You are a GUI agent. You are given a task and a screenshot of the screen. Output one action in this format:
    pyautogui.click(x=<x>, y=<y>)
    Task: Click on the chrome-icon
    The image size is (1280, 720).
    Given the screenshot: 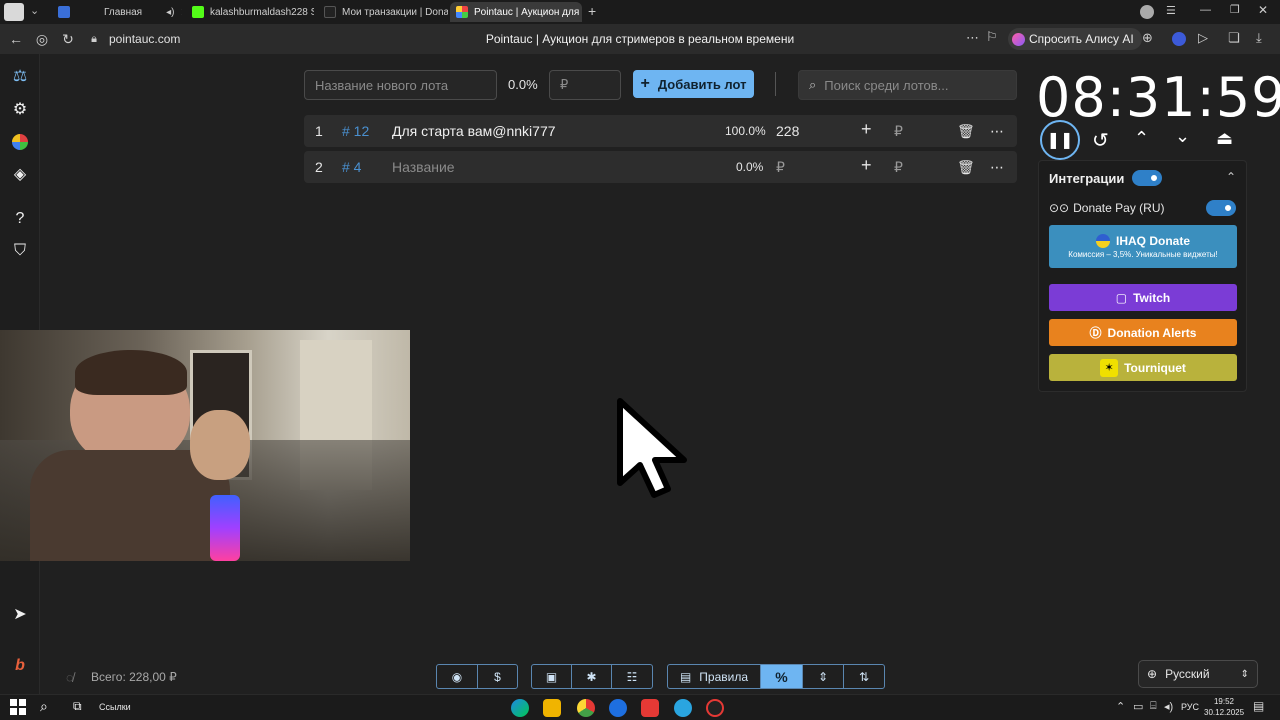 What is the action you would take?
    pyautogui.click(x=586, y=708)
    